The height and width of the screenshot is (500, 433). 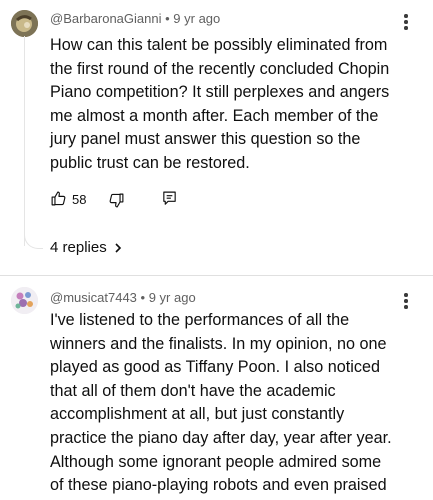 I want to click on comment-line: public trust can be restored., so click(x=150, y=162).